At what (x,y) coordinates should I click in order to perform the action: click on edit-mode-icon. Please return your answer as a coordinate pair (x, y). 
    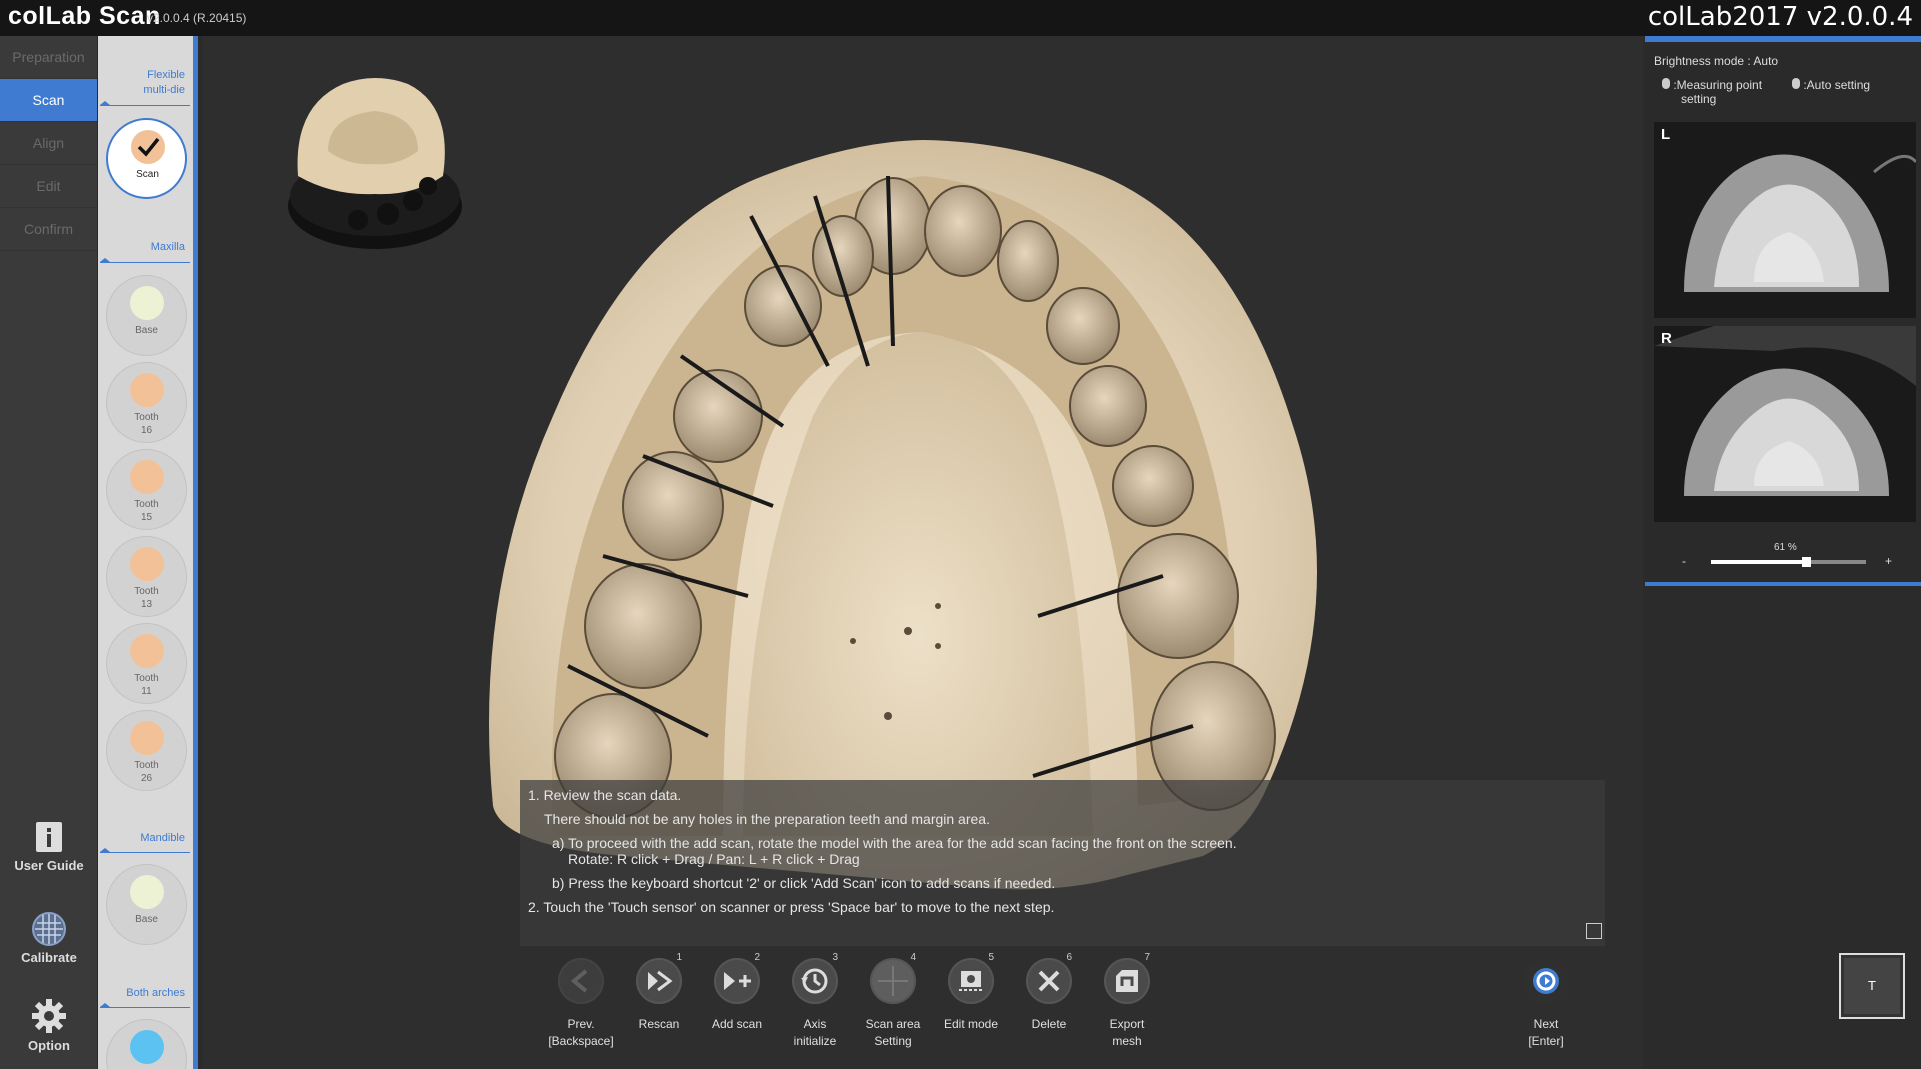
    Looking at the image, I should click on (971, 981).